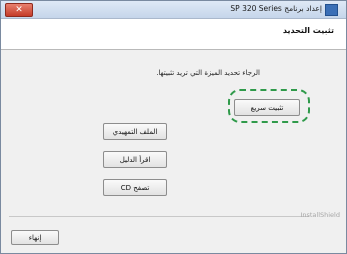  I want to click on installer-app-icon, so click(331, 10).